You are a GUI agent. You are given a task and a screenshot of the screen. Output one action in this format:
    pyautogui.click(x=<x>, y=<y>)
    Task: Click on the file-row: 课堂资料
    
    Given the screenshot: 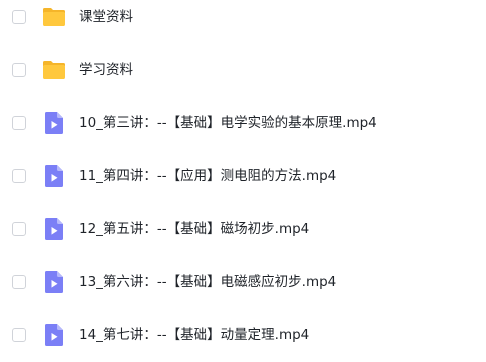 What is the action you would take?
    pyautogui.click(x=243, y=22)
    